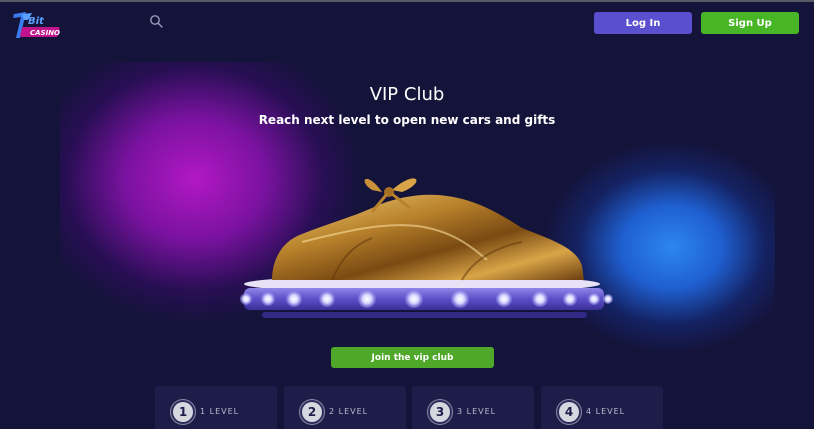 The width and height of the screenshot is (814, 429). What do you see at coordinates (45, 33) in the screenshot?
I see `svg-text: CASINO` at bounding box center [45, 33].